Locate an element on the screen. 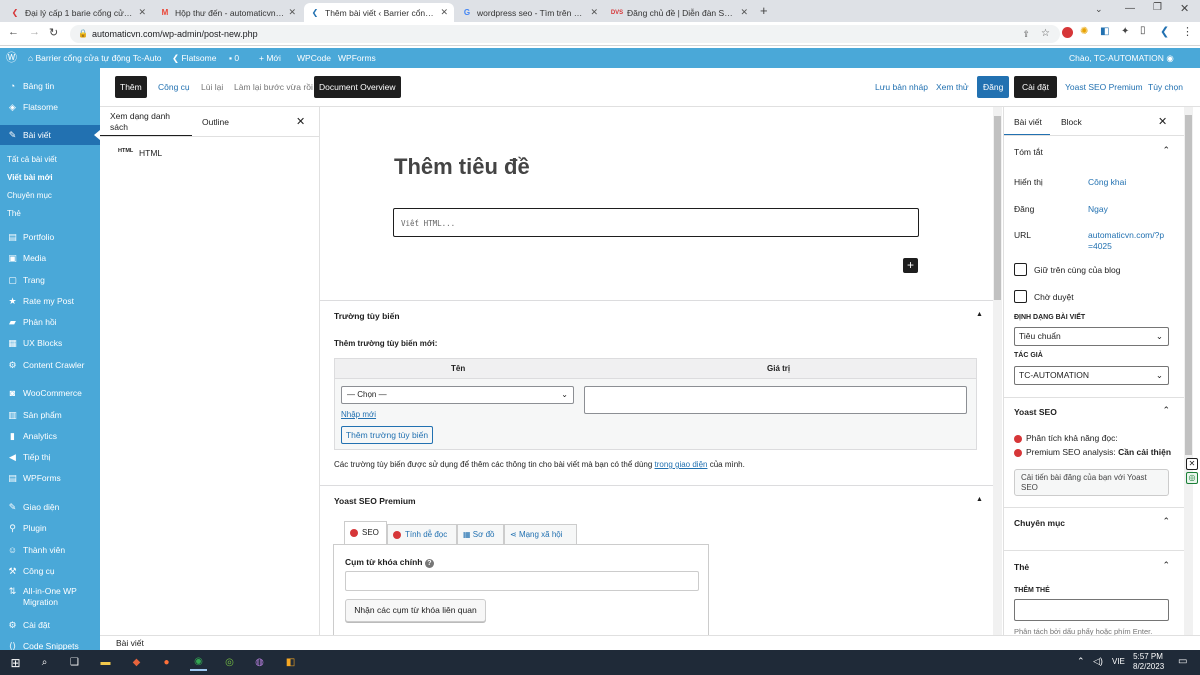 The width and height of the screenshot is (1200, 675). app-icon: ◎ is located at coordinates (229, 662).